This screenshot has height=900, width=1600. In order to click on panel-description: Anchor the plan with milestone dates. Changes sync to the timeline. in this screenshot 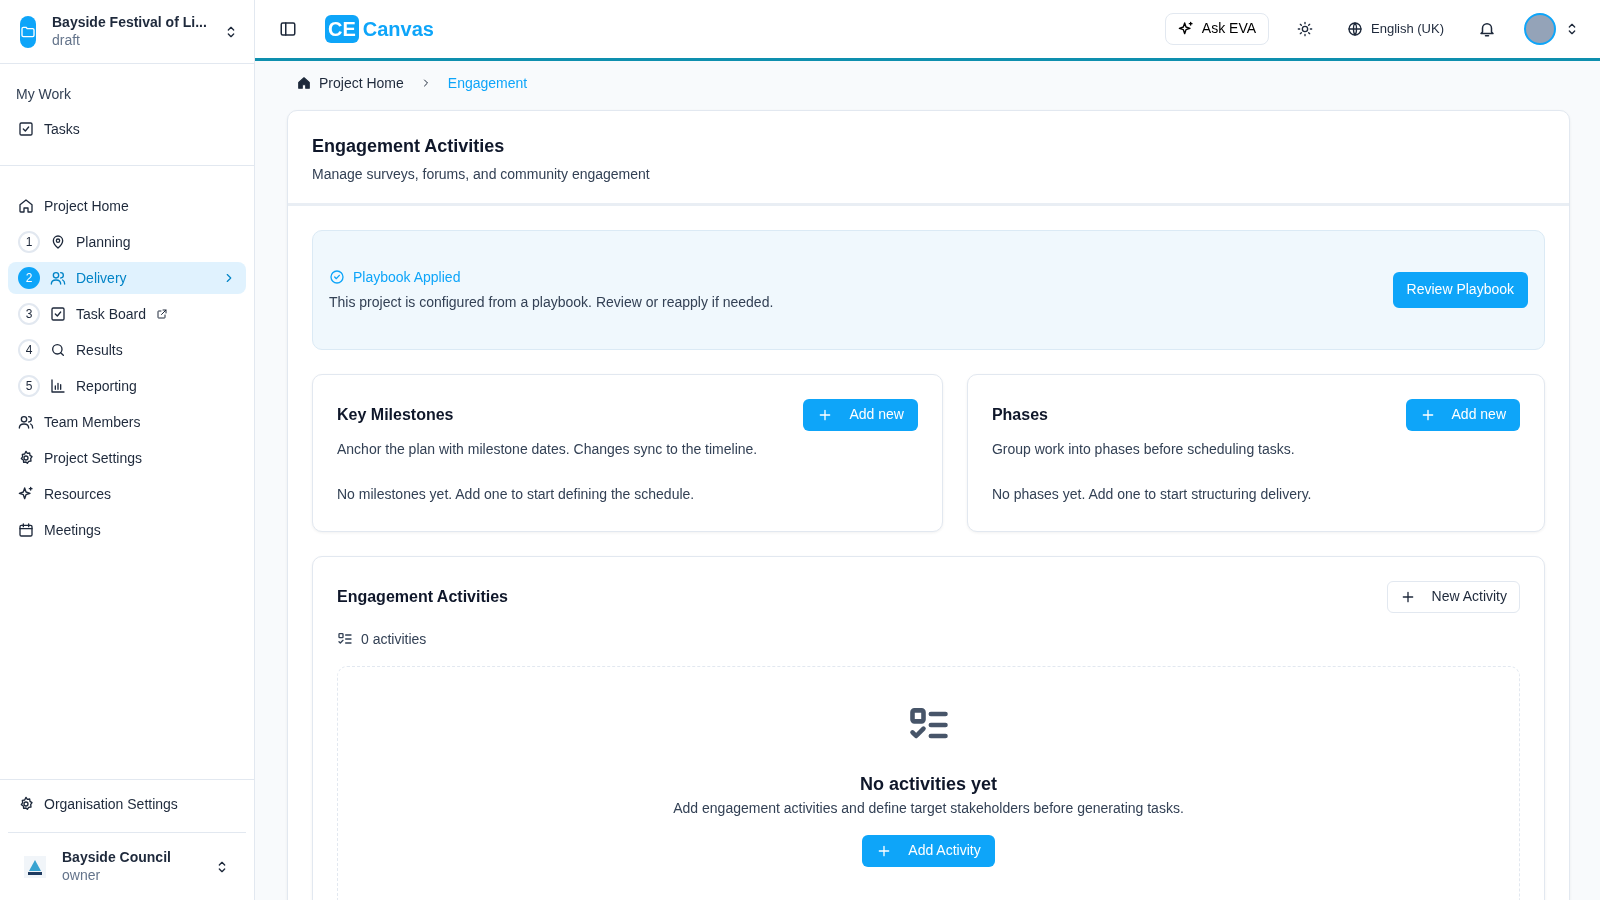, I will do `click(548, 449)`.